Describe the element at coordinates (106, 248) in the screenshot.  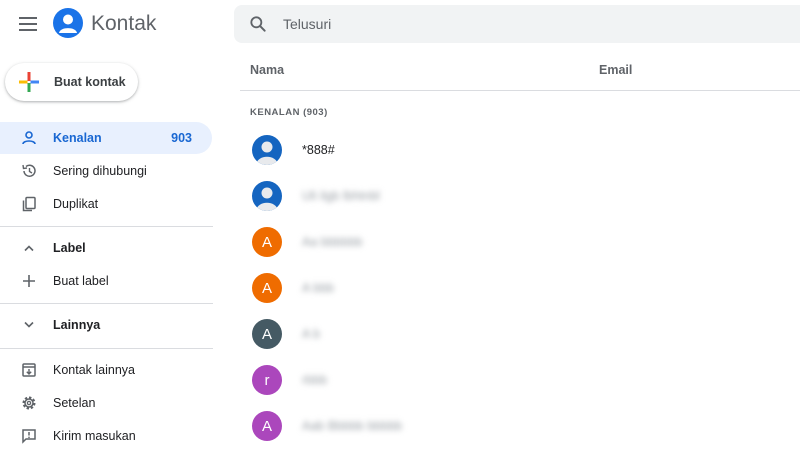
I see `sidebar-label-section-toggle: Label` at that location.